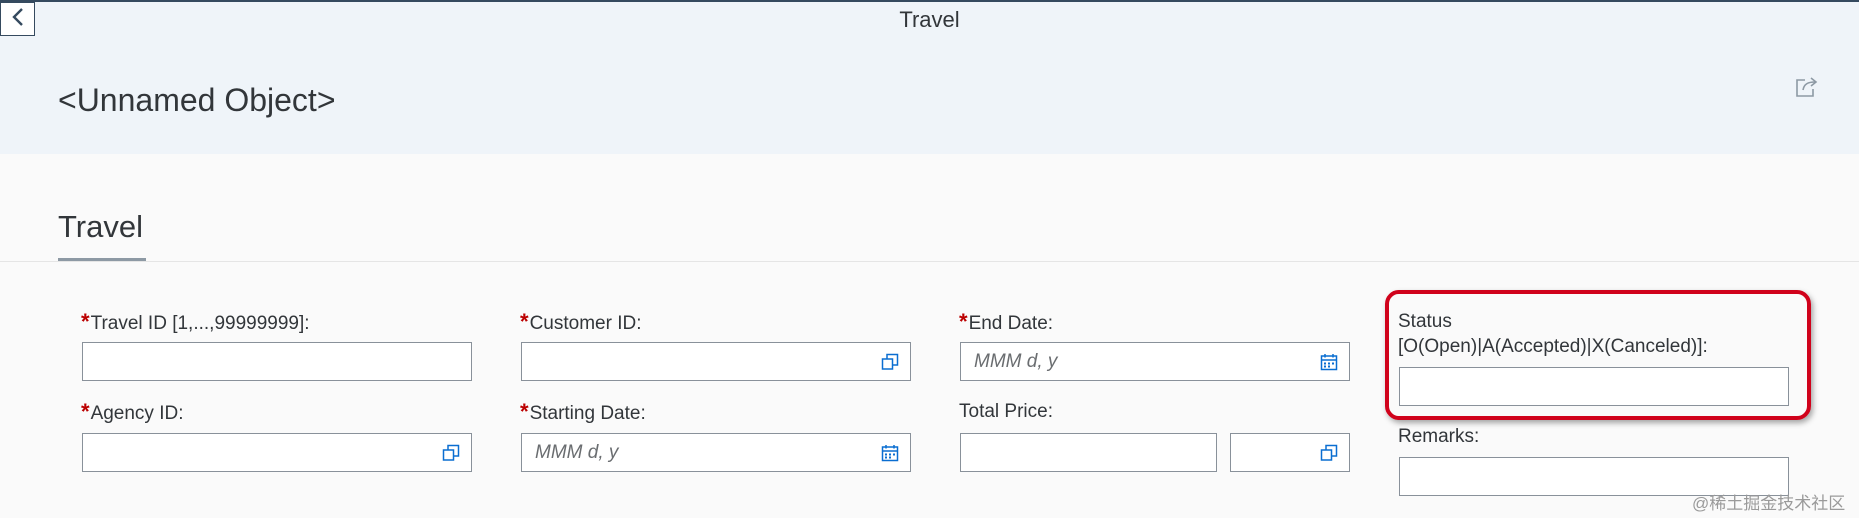 This screenshot has height=518, width=1859. What do you see at coordinates (1155, 361) in the screenshot?
I see `end-date-input: MMM d, y` at bounding box center [1155, 361].